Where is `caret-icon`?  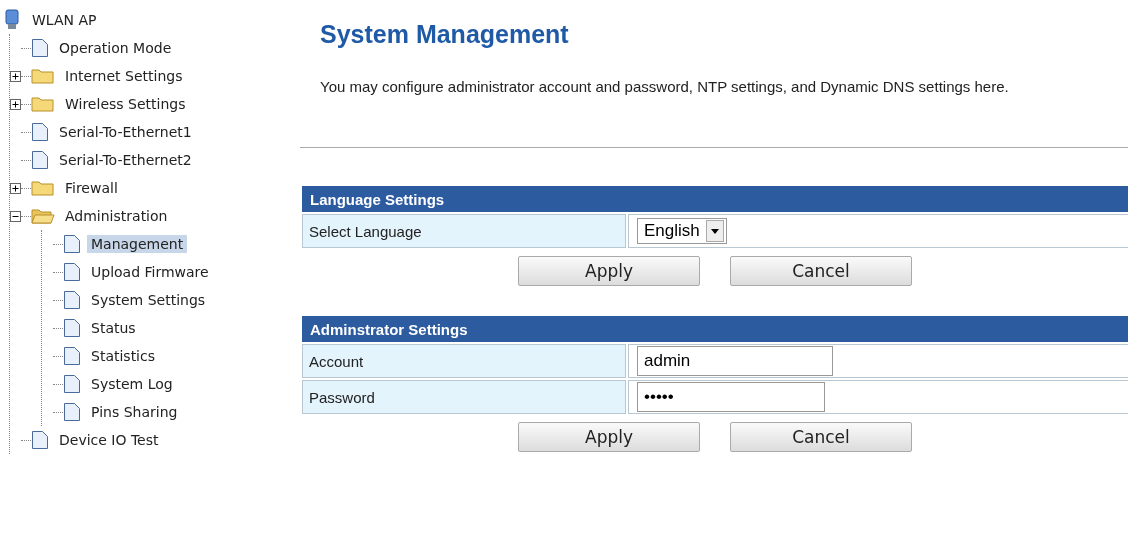
caret-icon is located at coordinates (714, 231).